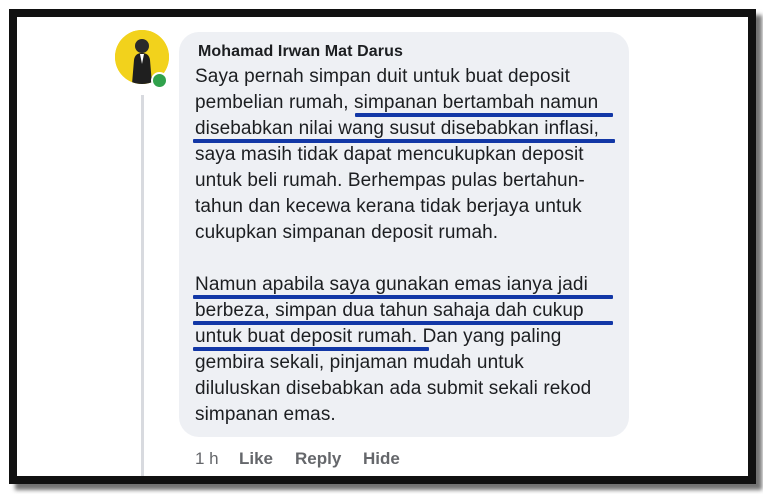 The width and height of the screenshot is (763, 494). Describe the element at coordinates (159, 80) in the screenshot. I see `online-status-icon` at that location.